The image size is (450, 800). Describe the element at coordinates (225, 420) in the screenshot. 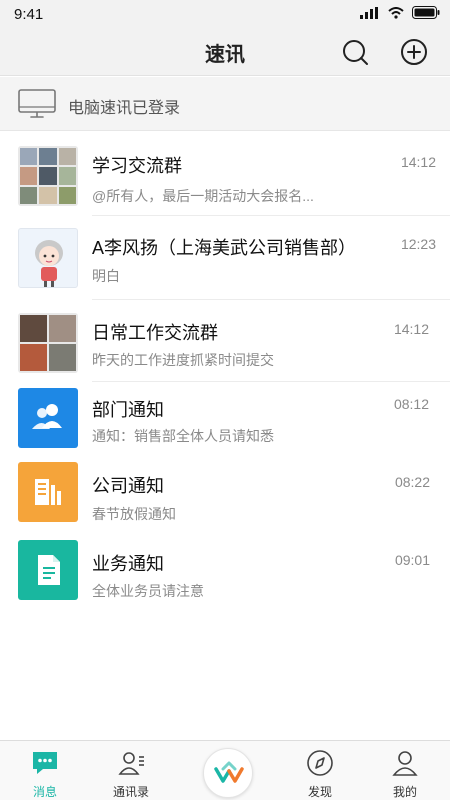

I see `chat-item-department-notice: 部门通知 通知：销售部全体人员请知悉 08:12` at that location.